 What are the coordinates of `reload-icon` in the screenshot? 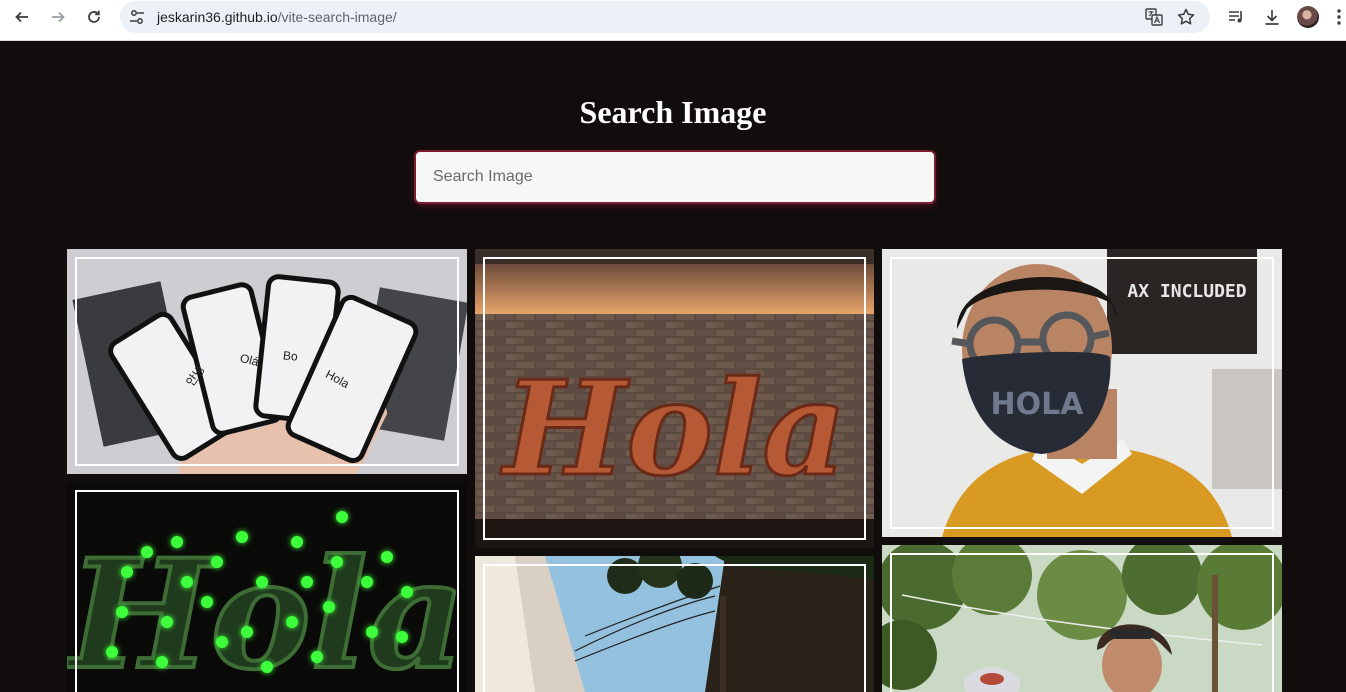 It's located at (94, 16).